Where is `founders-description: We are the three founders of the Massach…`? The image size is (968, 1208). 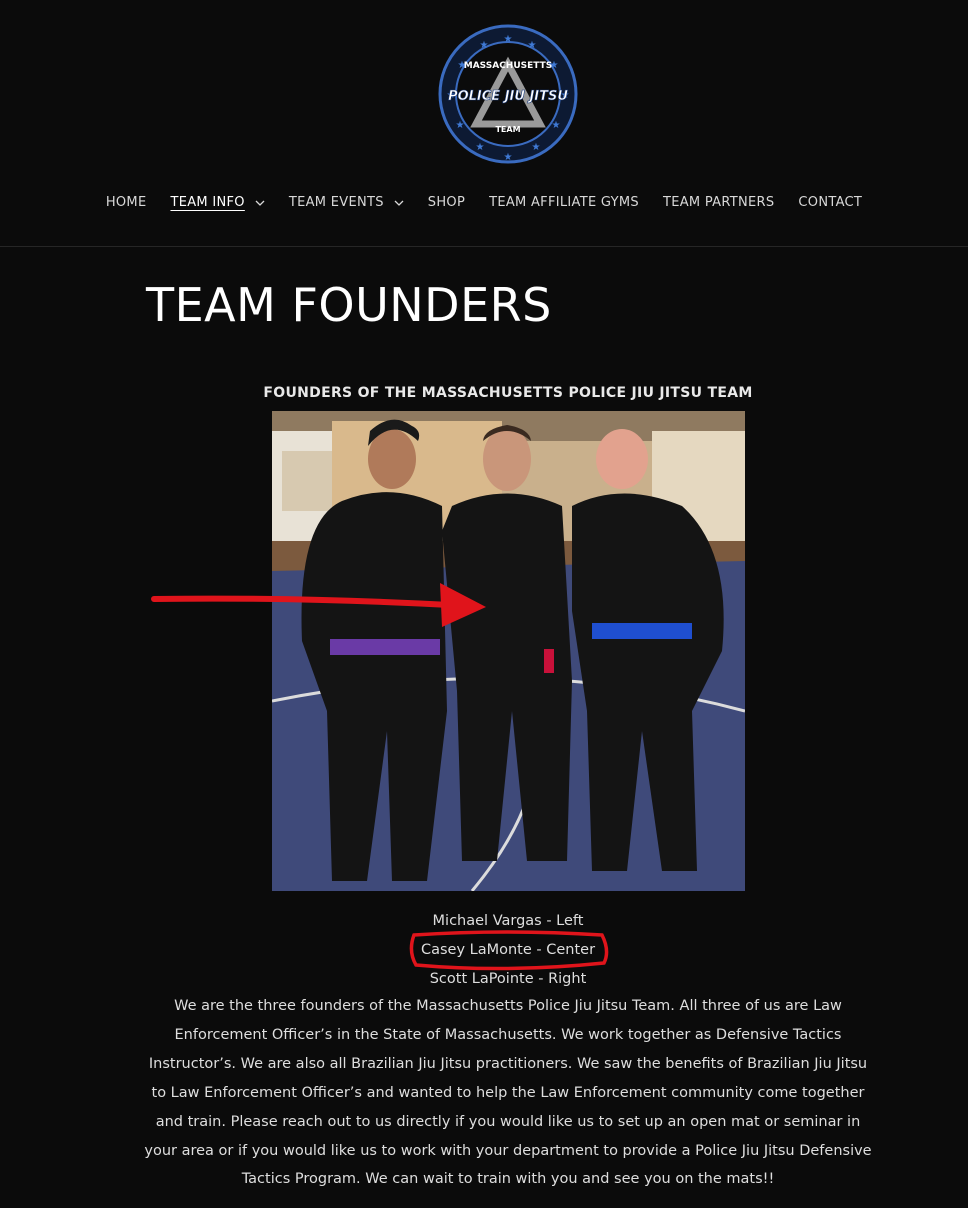
founders-description: We are the three founders of the Massach… is located at coordinates (508, 1093).